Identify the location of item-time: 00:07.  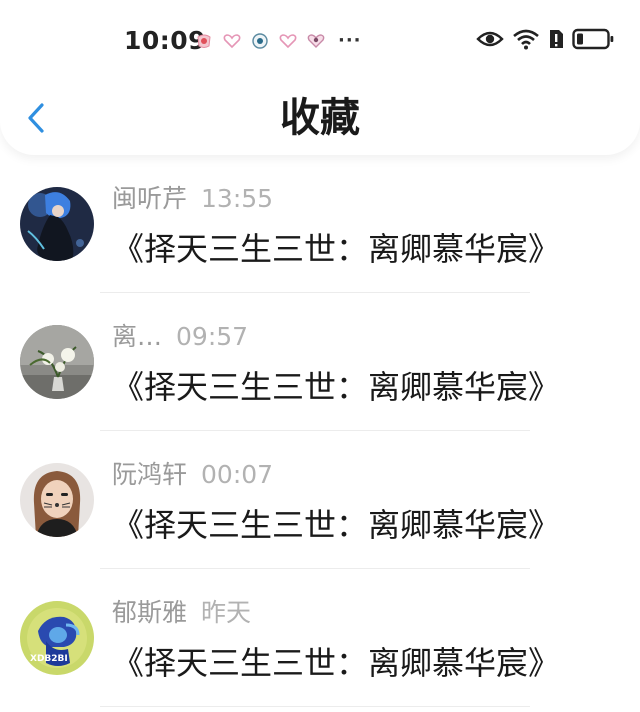
(237, 474).